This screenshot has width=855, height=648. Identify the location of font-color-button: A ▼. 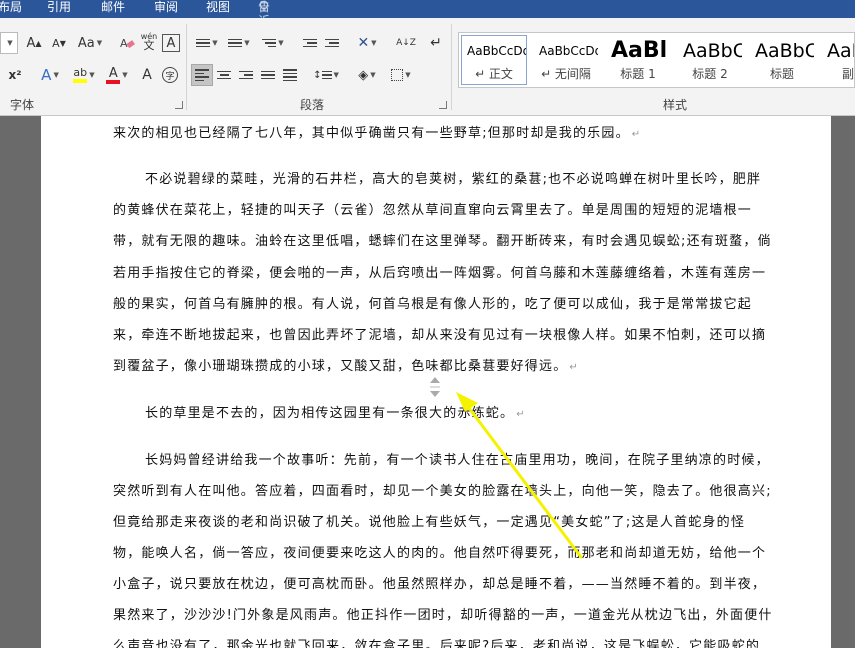
(117, 75).